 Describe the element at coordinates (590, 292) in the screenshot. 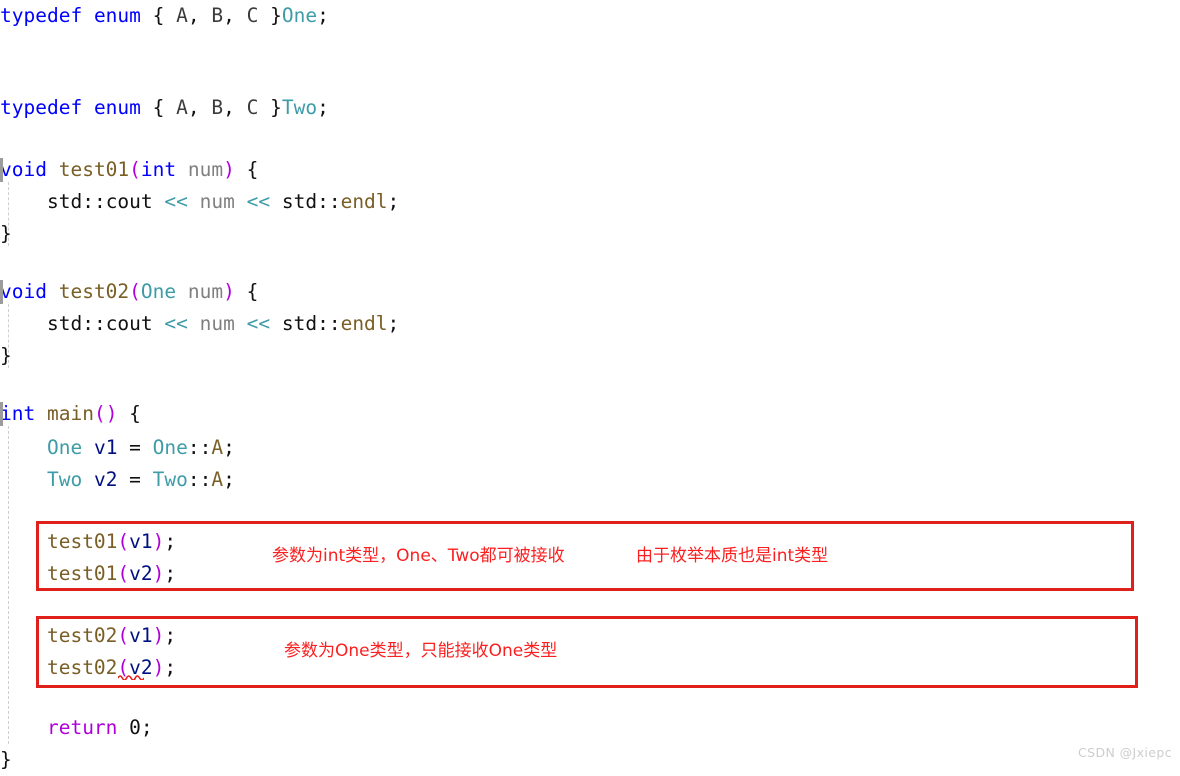

I see `code-line: void test02(One num) {` at that location.